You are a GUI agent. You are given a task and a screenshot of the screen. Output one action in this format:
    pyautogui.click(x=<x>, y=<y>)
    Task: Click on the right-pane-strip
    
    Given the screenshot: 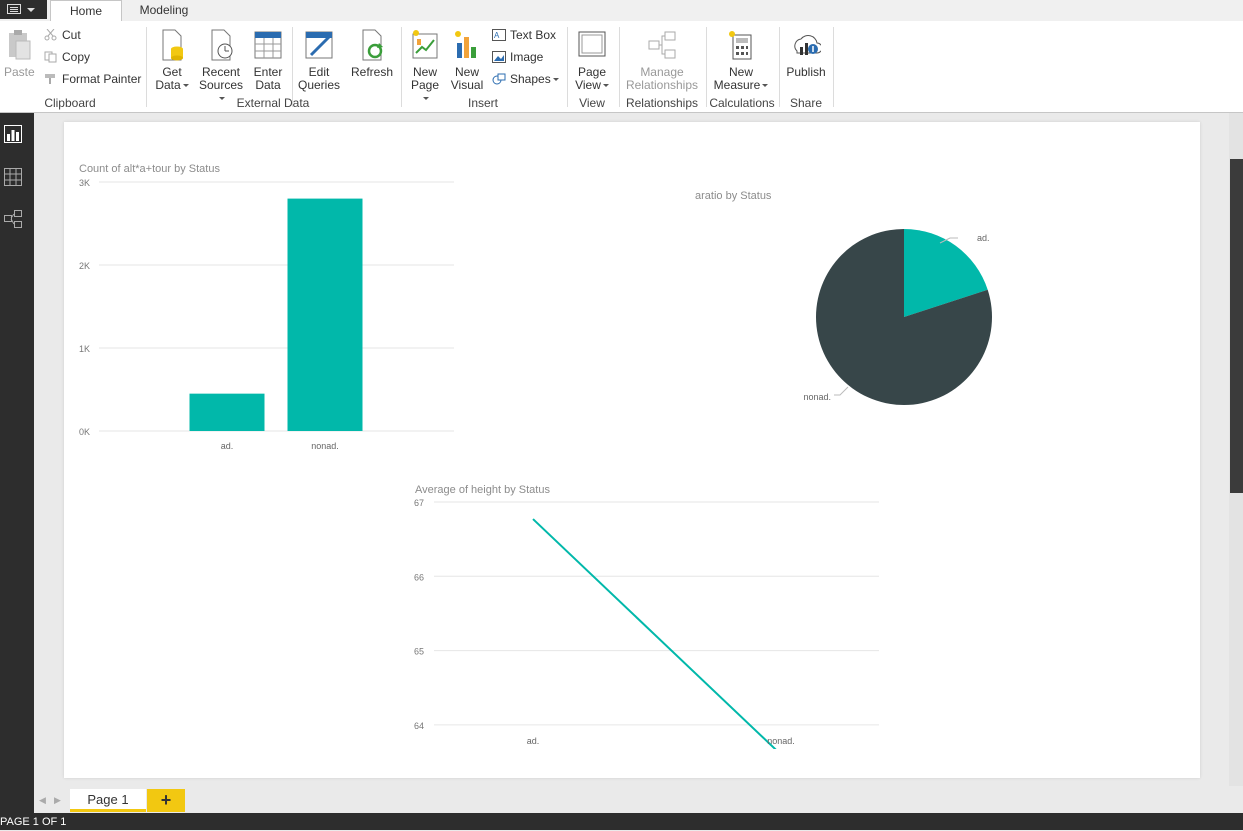 What is the action you would take?
    pyautogui.click(x=1236, y=463)
    